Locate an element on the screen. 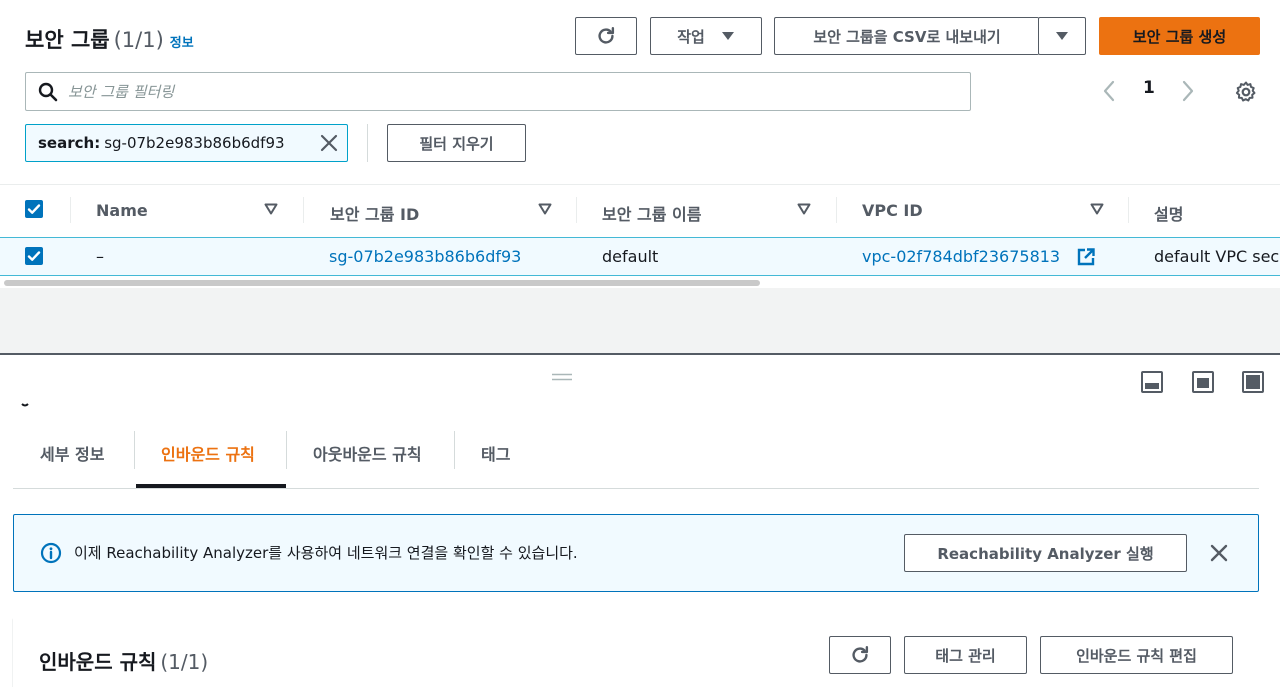 The width and height of the screenshot is (1280, 687). manage-tags-label: 태그 관리 is located at coordinates (965, 655).